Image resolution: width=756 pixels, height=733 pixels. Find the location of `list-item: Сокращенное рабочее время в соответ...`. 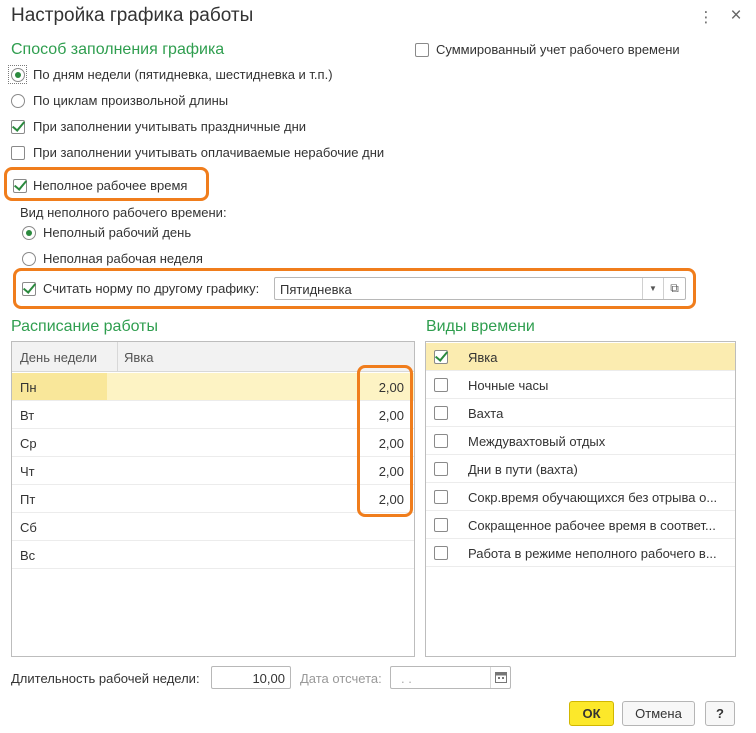

list-item: Сокращенное рабочее время в соответ... is located at coordinates (580, 525).